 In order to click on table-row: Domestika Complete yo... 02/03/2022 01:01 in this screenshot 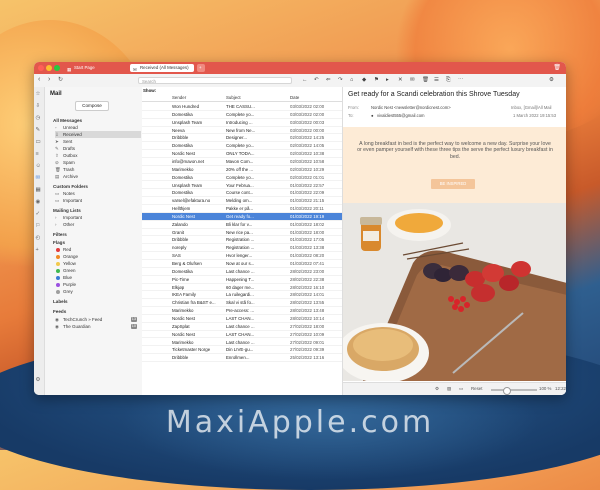, I will do `click(242, 178)`.